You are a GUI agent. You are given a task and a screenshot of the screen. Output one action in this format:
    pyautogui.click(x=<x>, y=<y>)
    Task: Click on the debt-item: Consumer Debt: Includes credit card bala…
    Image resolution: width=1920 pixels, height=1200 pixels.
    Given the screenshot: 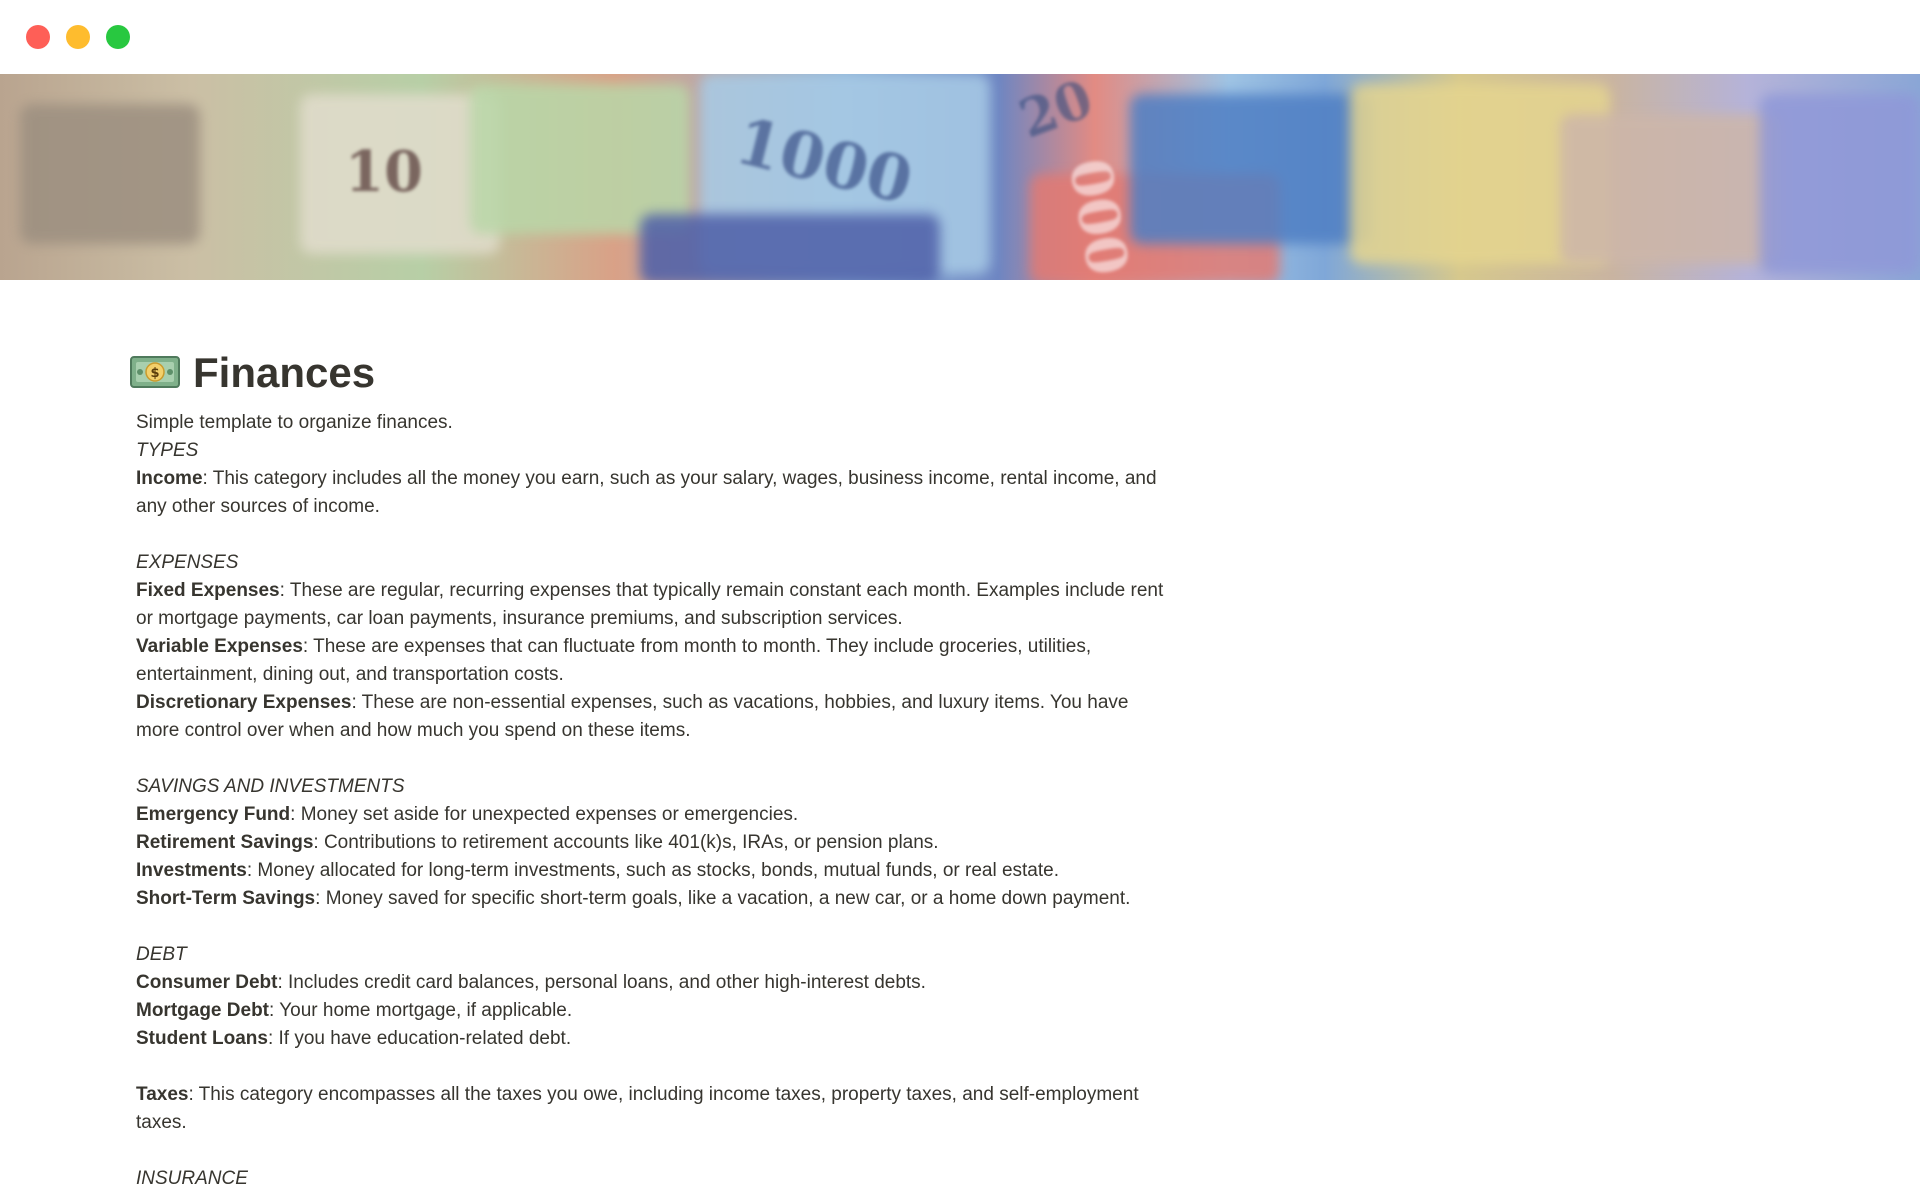 What is the action you would take?
    pyautogui.click(x=656, y=983)
    